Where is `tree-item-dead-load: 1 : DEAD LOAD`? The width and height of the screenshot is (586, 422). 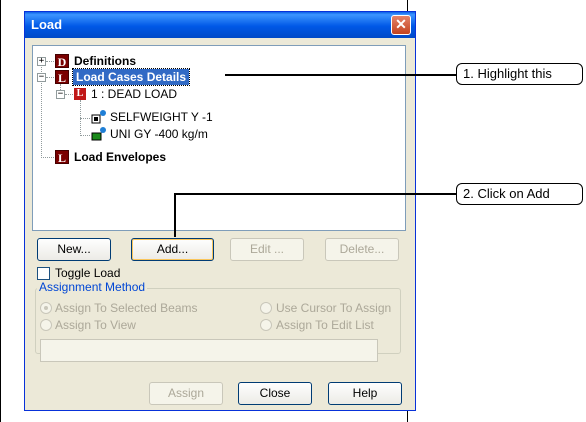
tree-item-dead-load: 1 : DEAD LOAD is located at coordinates (134, 94).